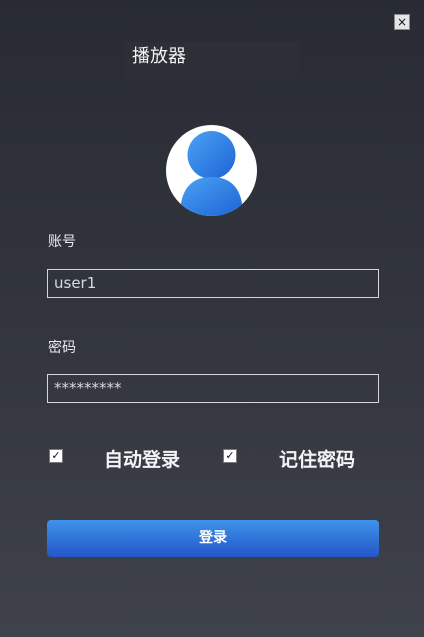  Describe the element at coordinates (211, 60) in the screenshot. I see `window-title-bar: 播放器` at that location.